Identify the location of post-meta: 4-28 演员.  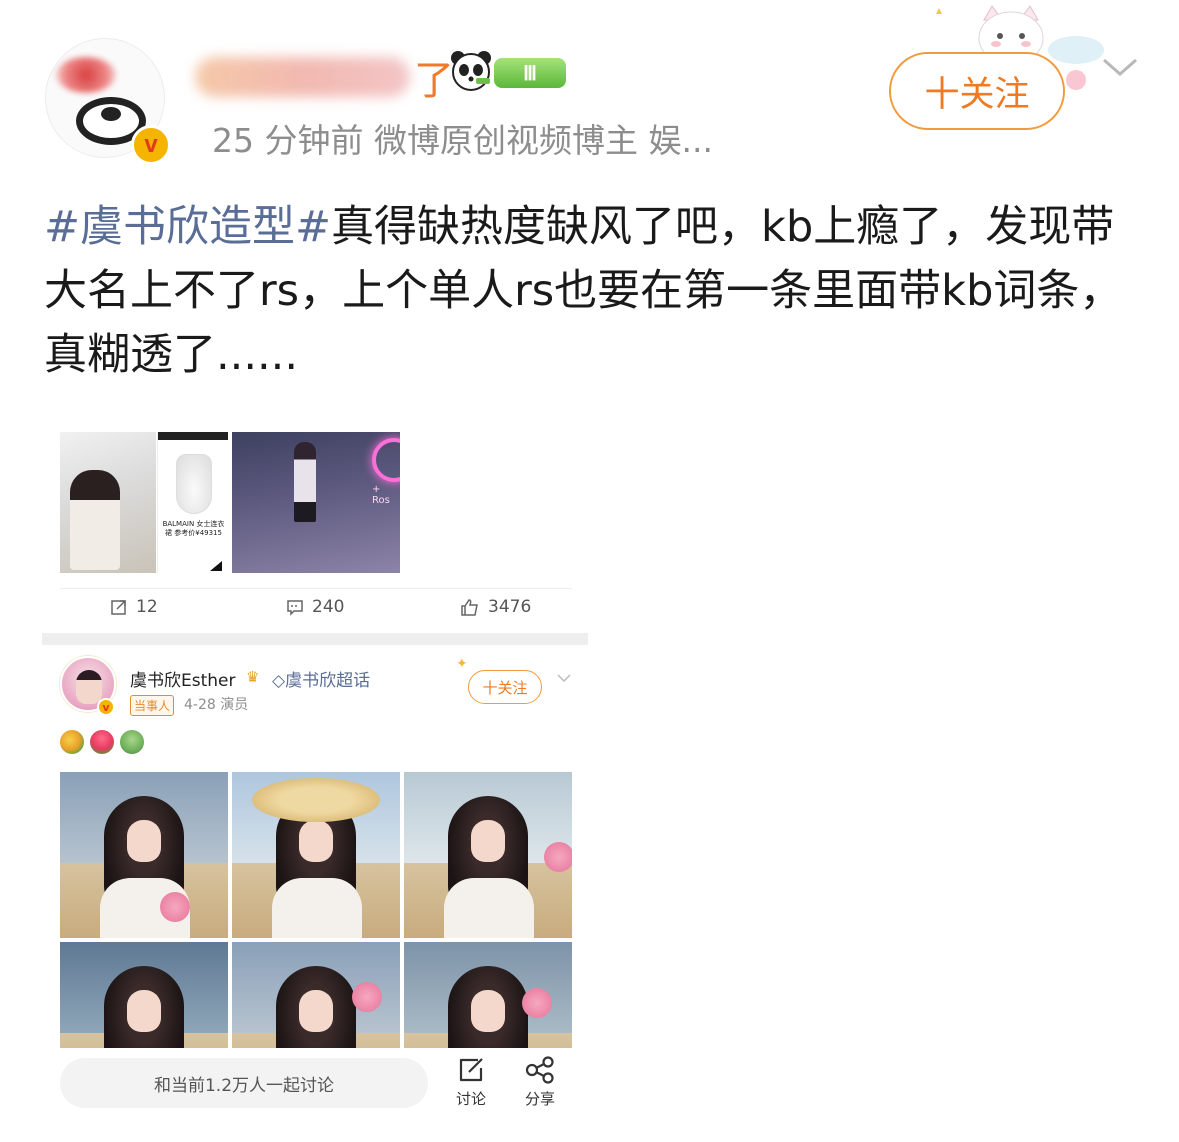
(216, 705).